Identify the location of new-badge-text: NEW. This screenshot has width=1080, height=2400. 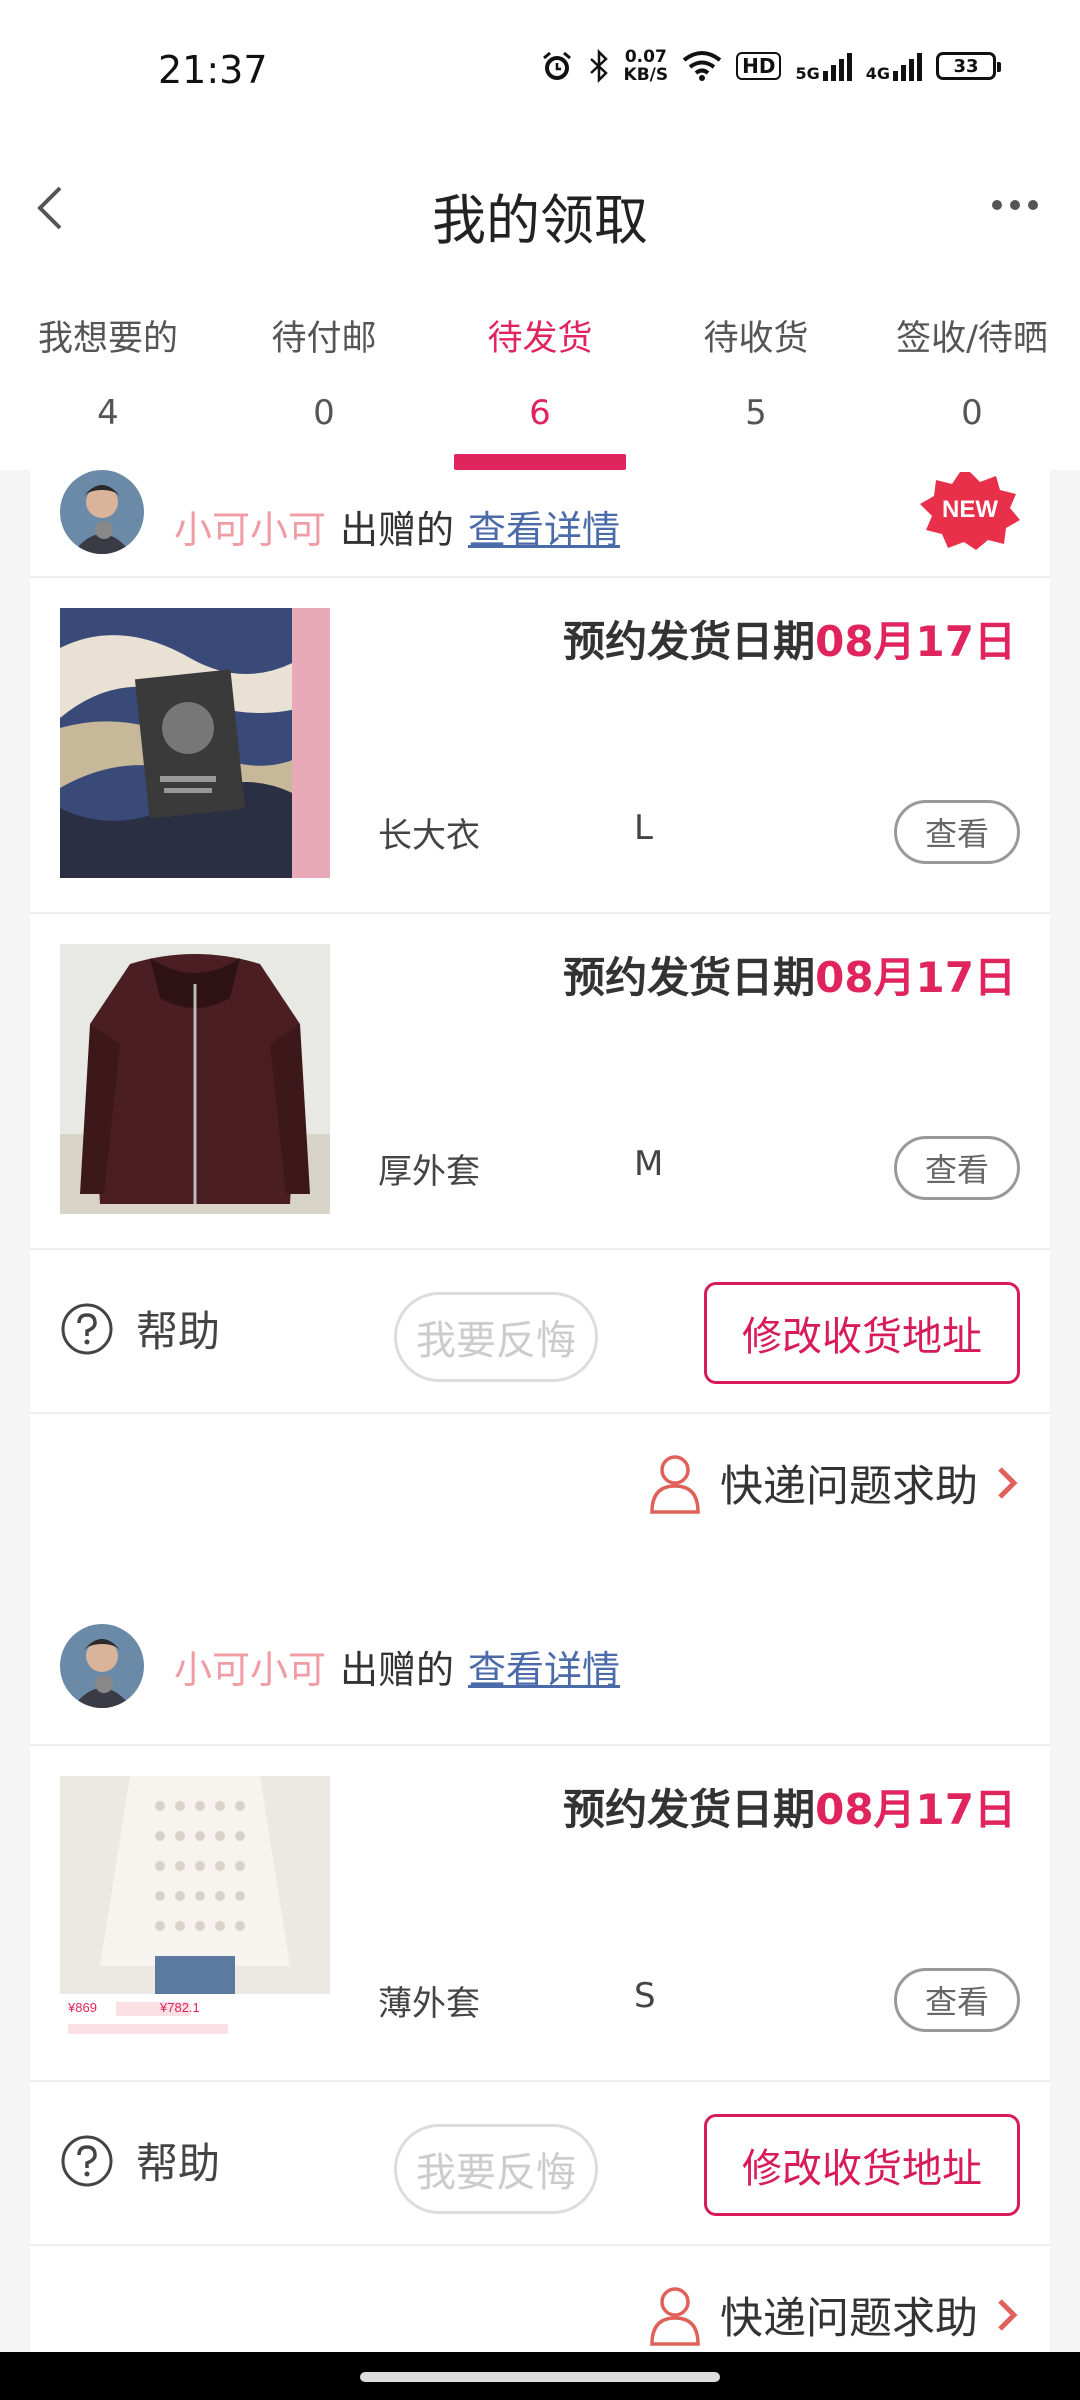
(970, 509).